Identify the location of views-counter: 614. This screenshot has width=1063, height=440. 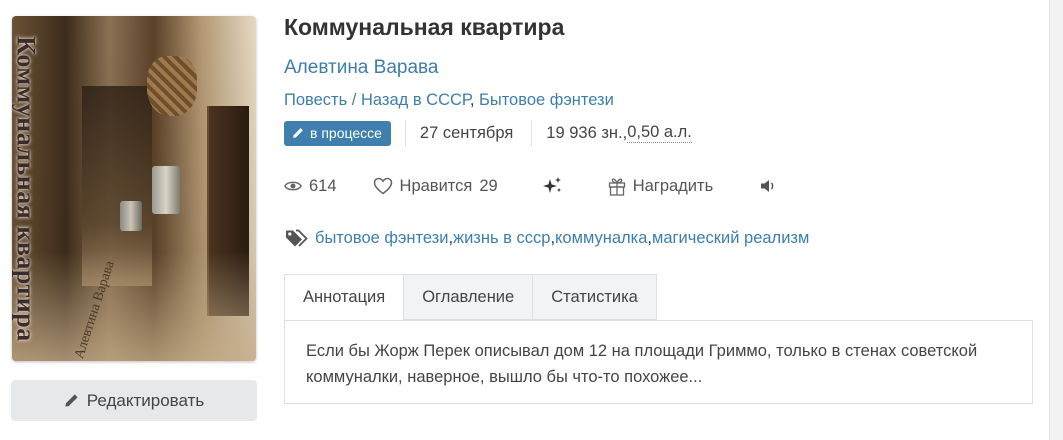
(310, 186).